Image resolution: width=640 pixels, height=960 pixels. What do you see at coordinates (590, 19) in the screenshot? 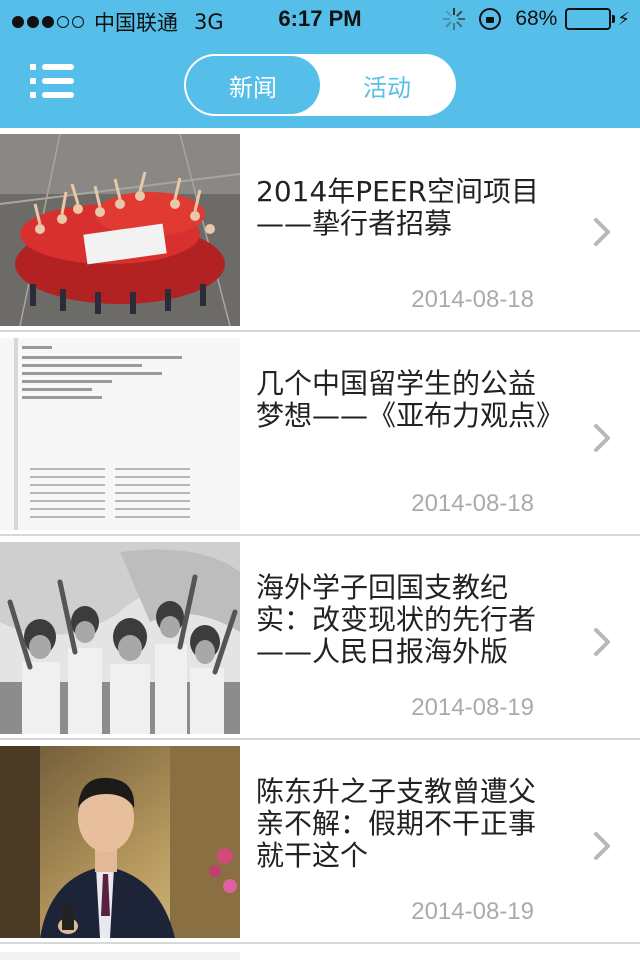
I see `battery-icon` at bounding box center [590, 19].